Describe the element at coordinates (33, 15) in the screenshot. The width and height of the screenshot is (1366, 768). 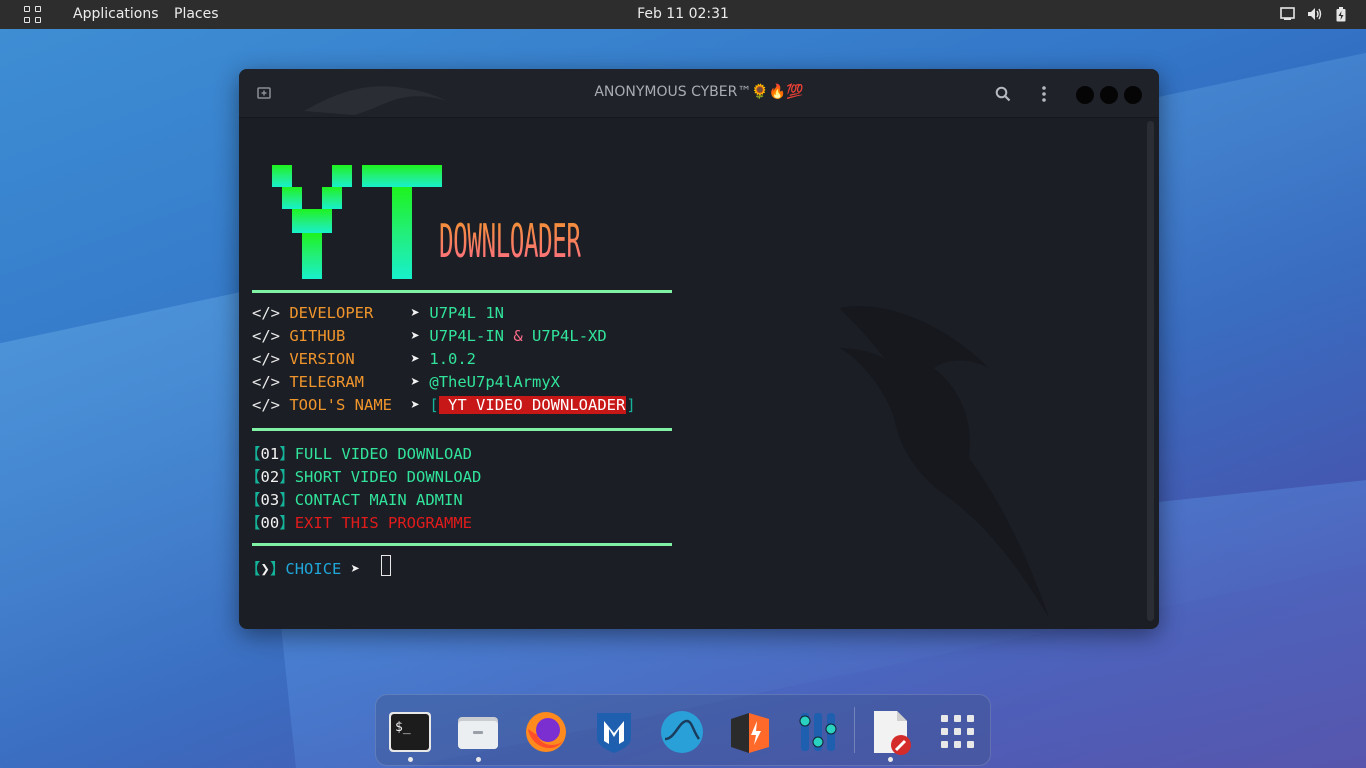
I see `activities-grid-icon` at that location.